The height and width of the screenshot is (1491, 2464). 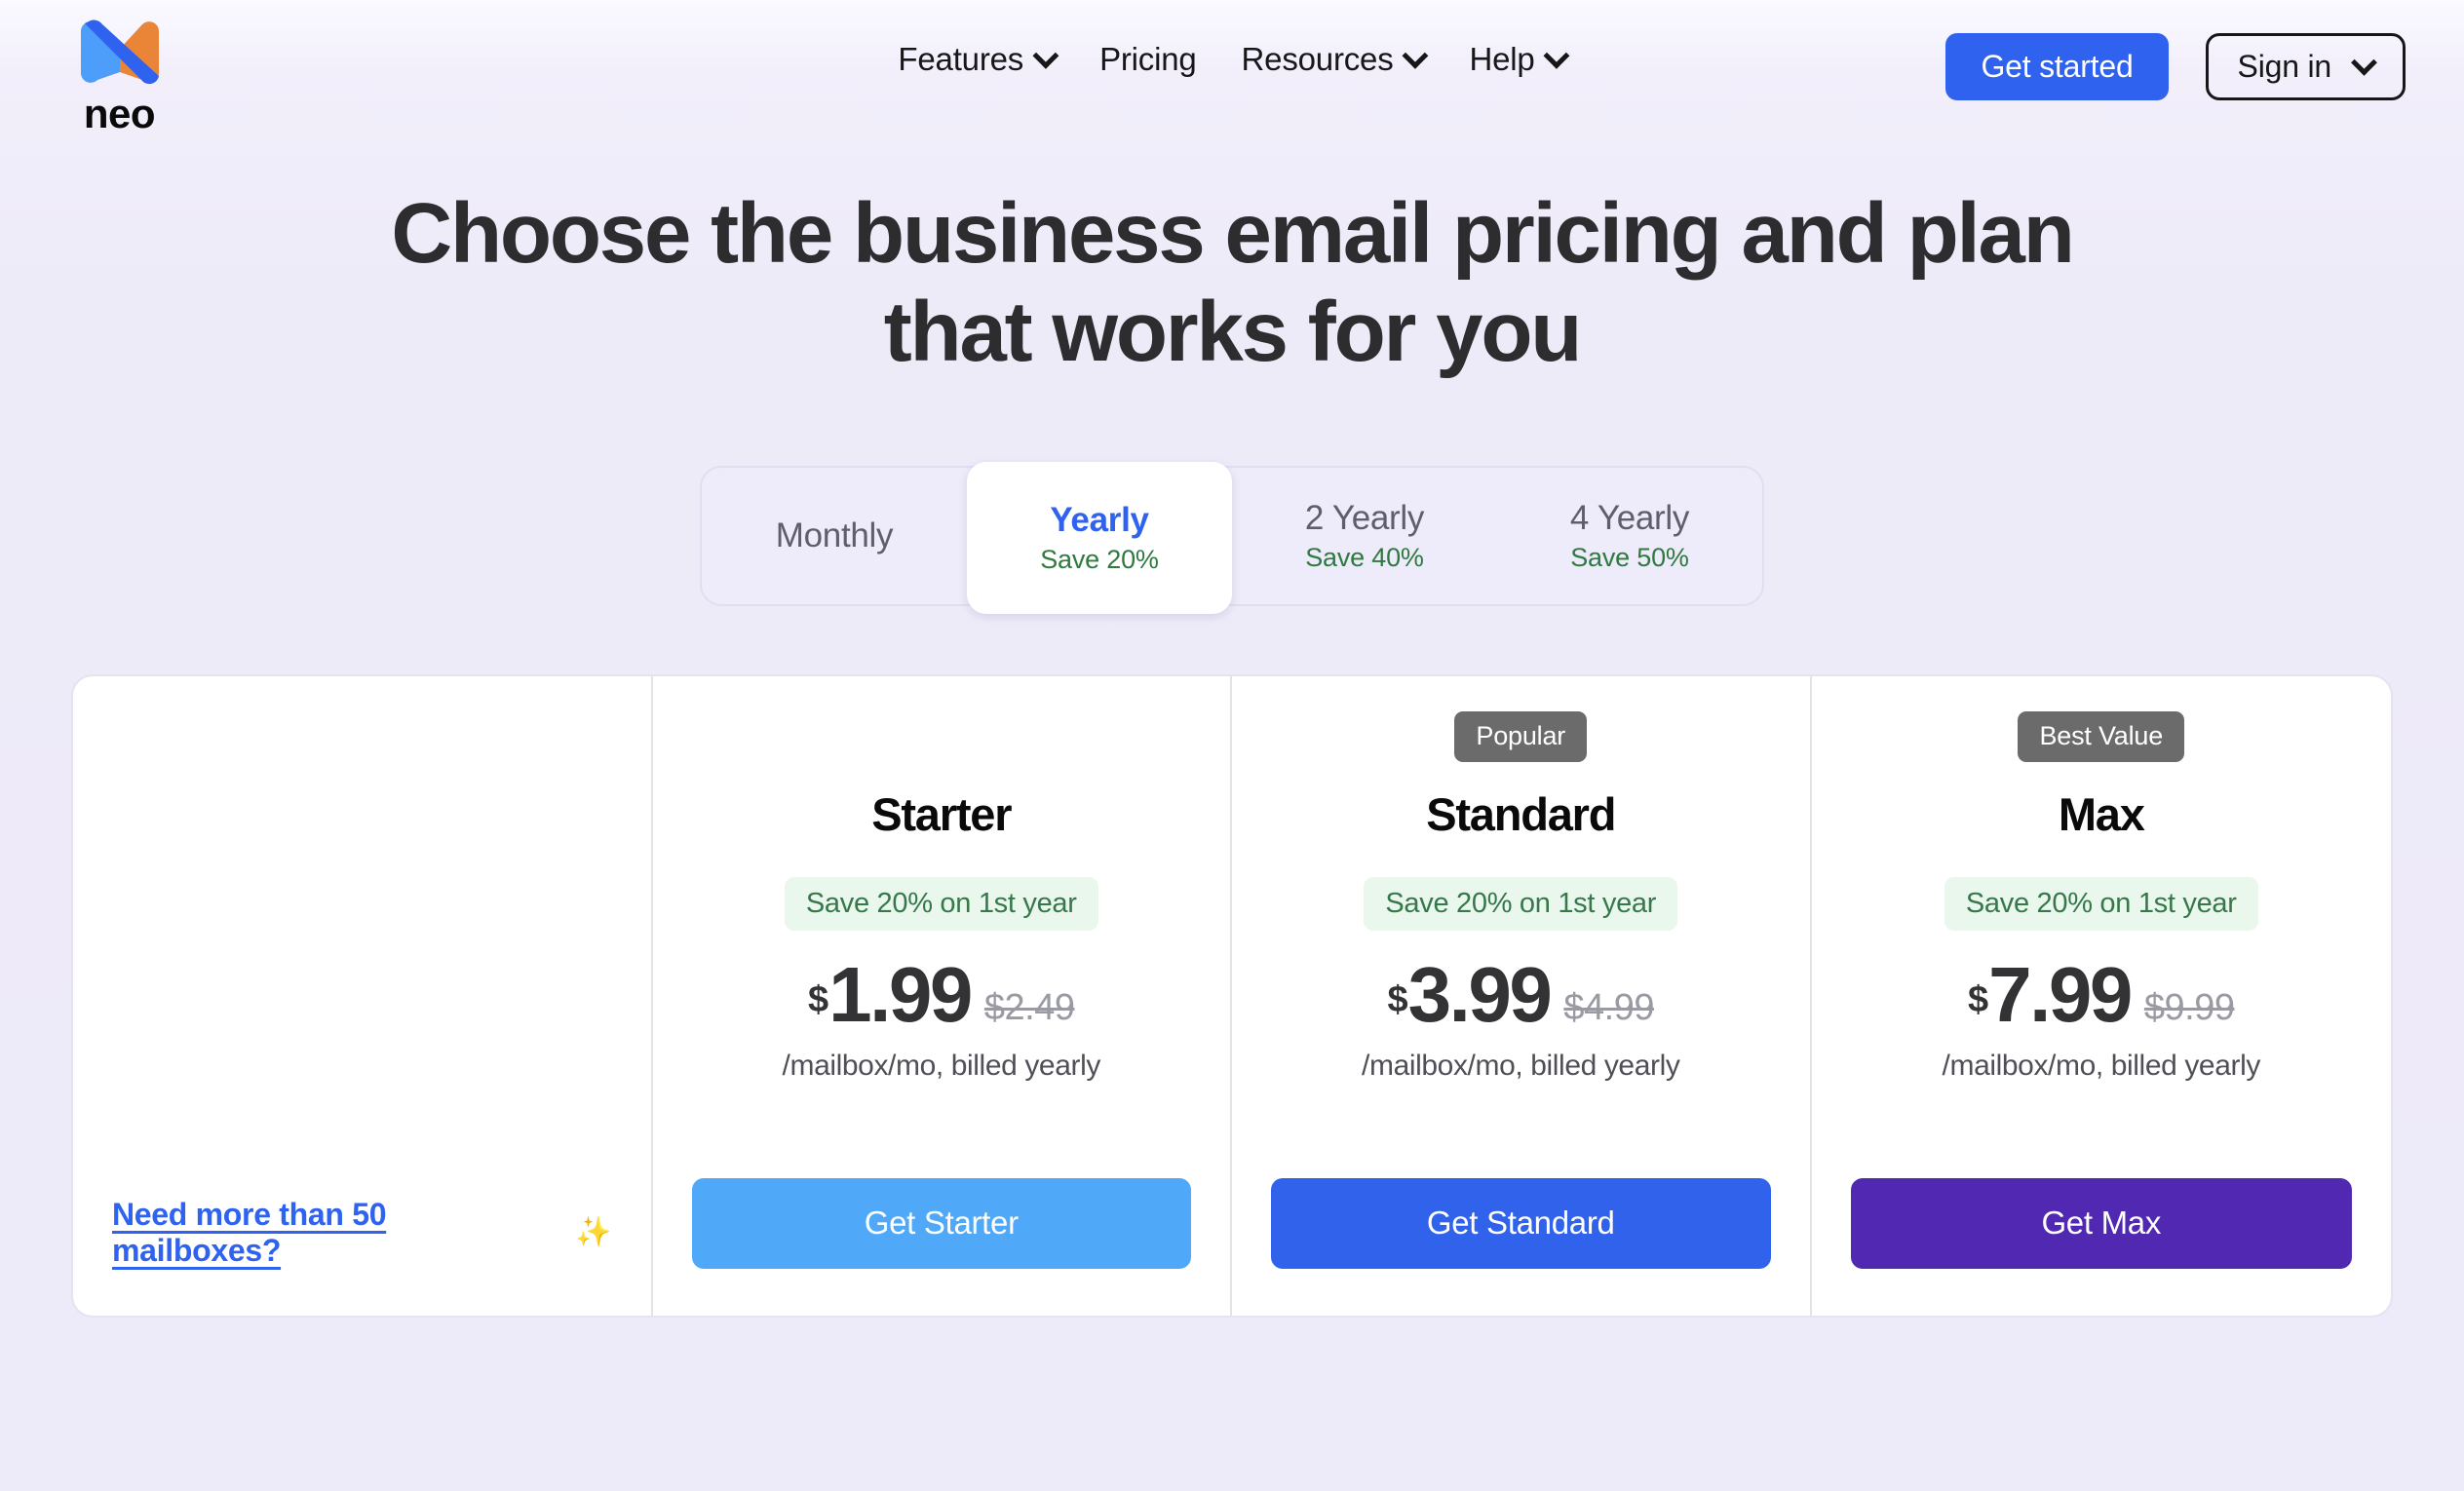 What do you see at coordinates (1502, 59) in the screenshot?
I see `nav-label-help: Help` at bounding box center [1502, 59].